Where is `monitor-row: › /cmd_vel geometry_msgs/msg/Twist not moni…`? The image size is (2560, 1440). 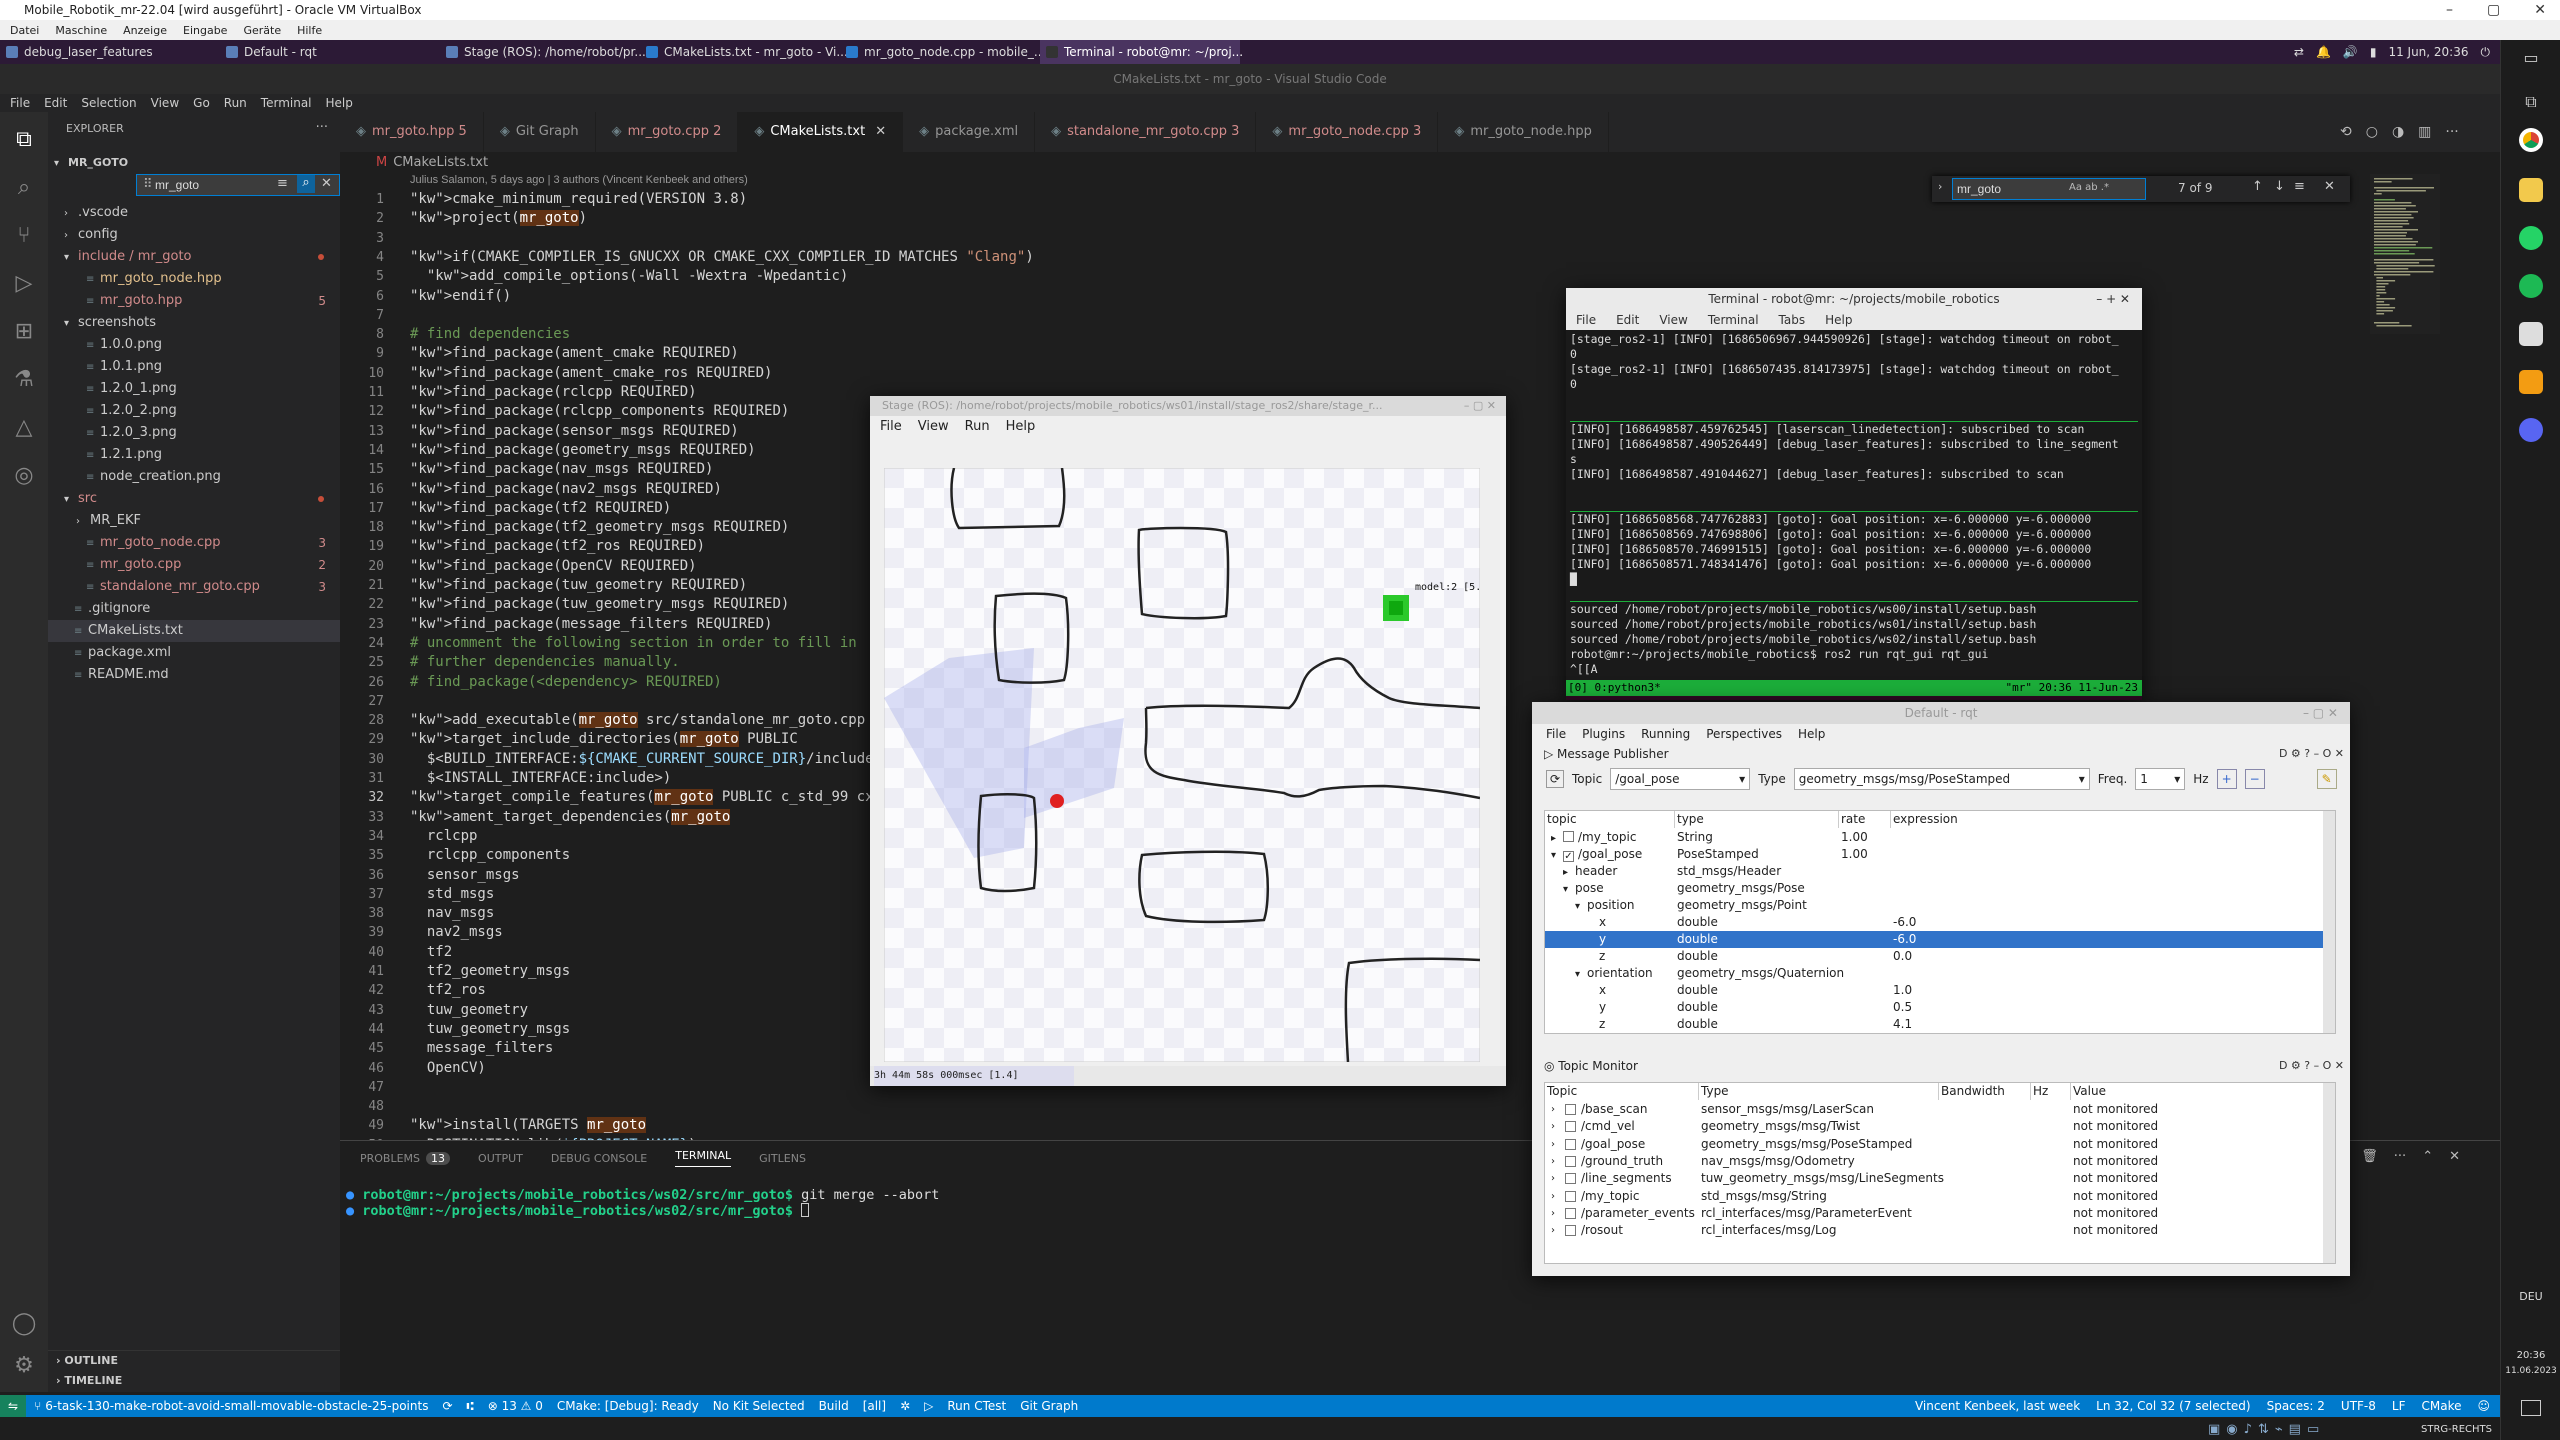 monitor-row: › /cmd_vel geometry_msgs/msg/Twist not moni… is located at coordinates (1935, 1126).